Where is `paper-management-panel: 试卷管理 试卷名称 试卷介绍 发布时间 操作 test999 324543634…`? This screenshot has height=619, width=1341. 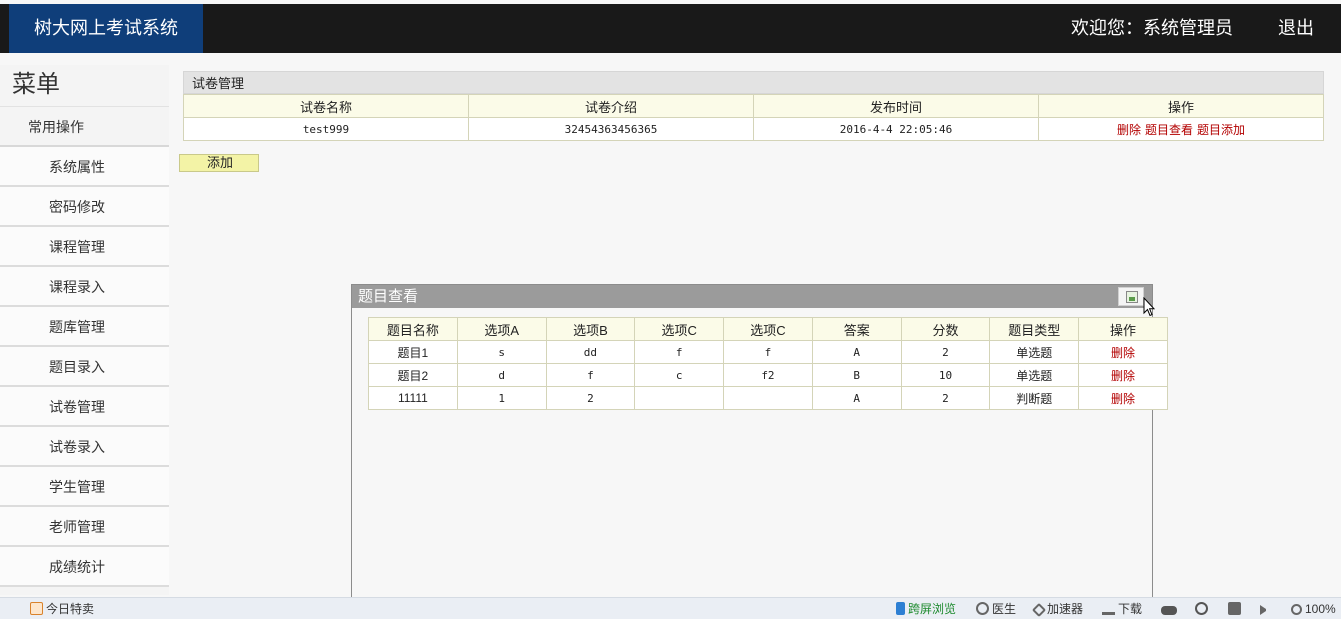 paper-management-panel: 试卷管理 试卷名称 试卷介绍 发布时间 操作 test999 324543634… is located at coordinates (753, 106).